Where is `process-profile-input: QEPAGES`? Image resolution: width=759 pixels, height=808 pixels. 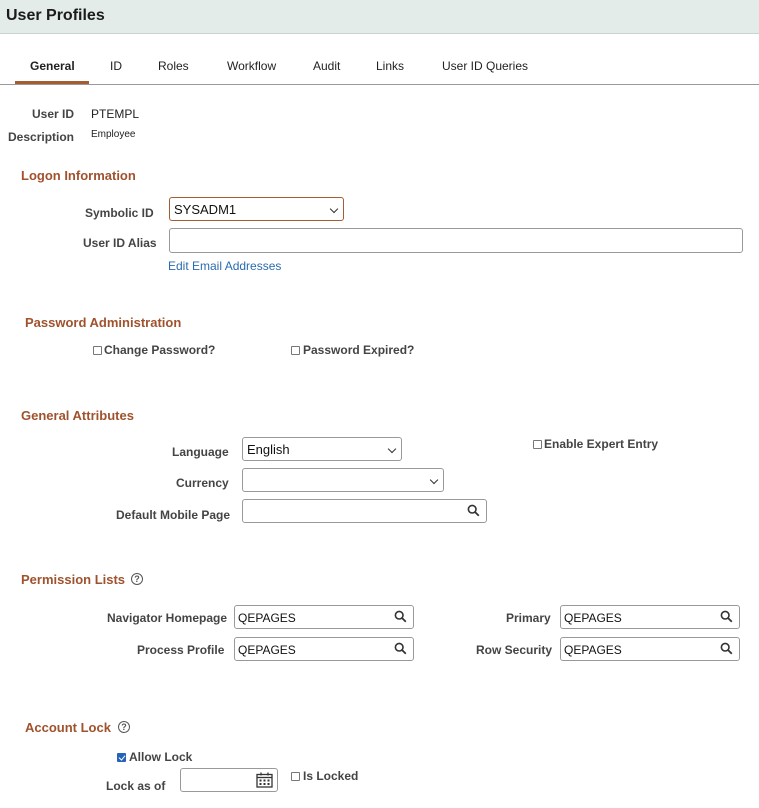 process-profile-input: QEPAGES is located at coordinates (324, 649).